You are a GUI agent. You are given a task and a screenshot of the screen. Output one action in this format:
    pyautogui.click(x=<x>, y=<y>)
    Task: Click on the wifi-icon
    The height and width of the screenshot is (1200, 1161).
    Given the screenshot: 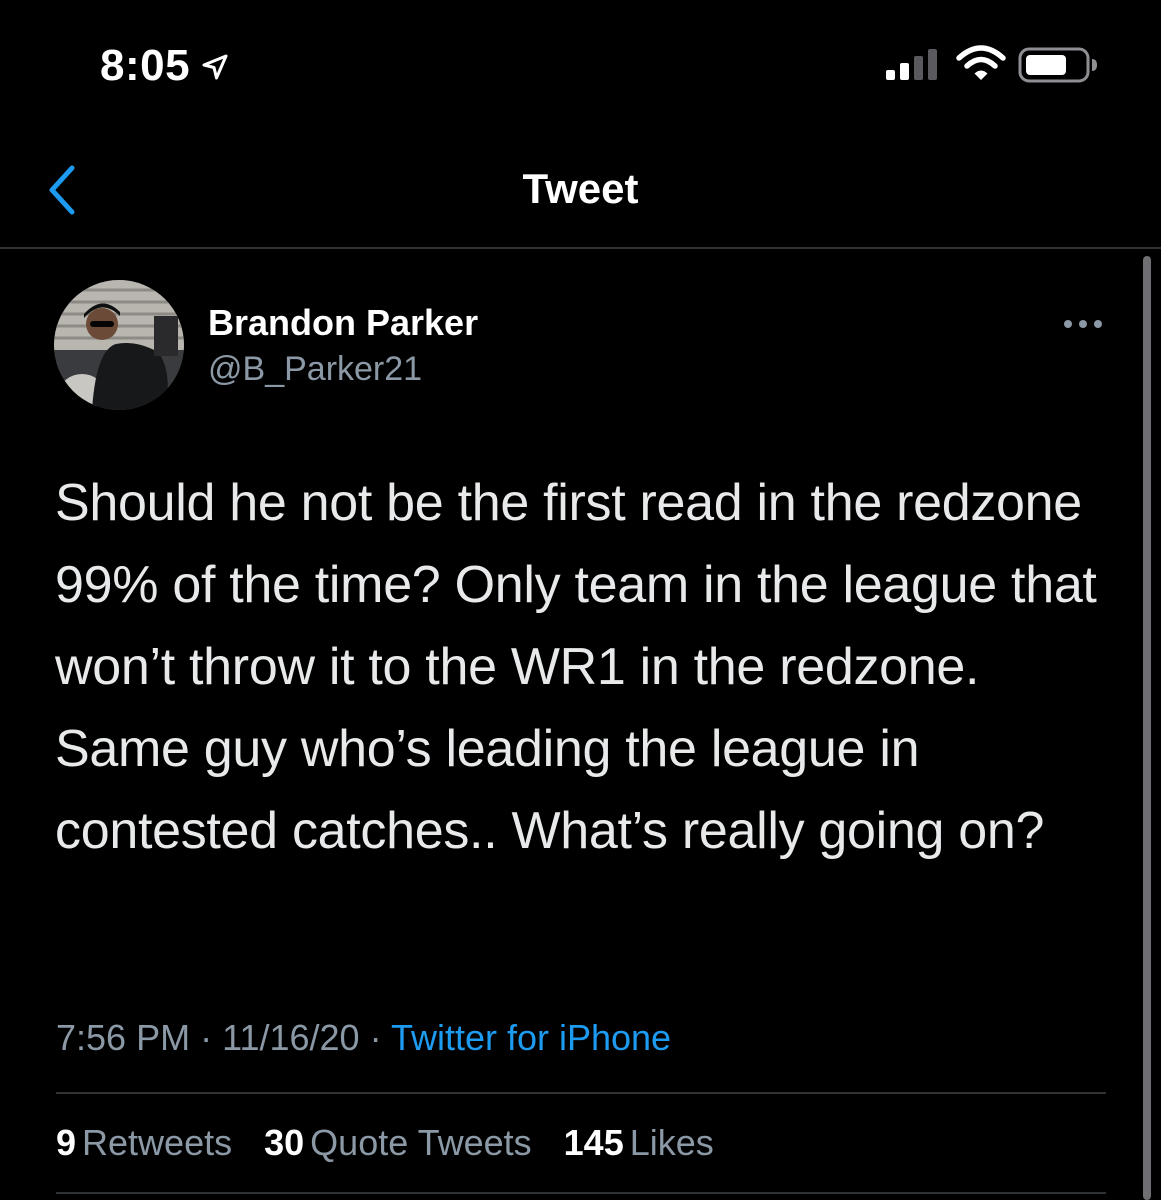 What is the action you would take?
    pyautogui.click(x=981, y=62)
    